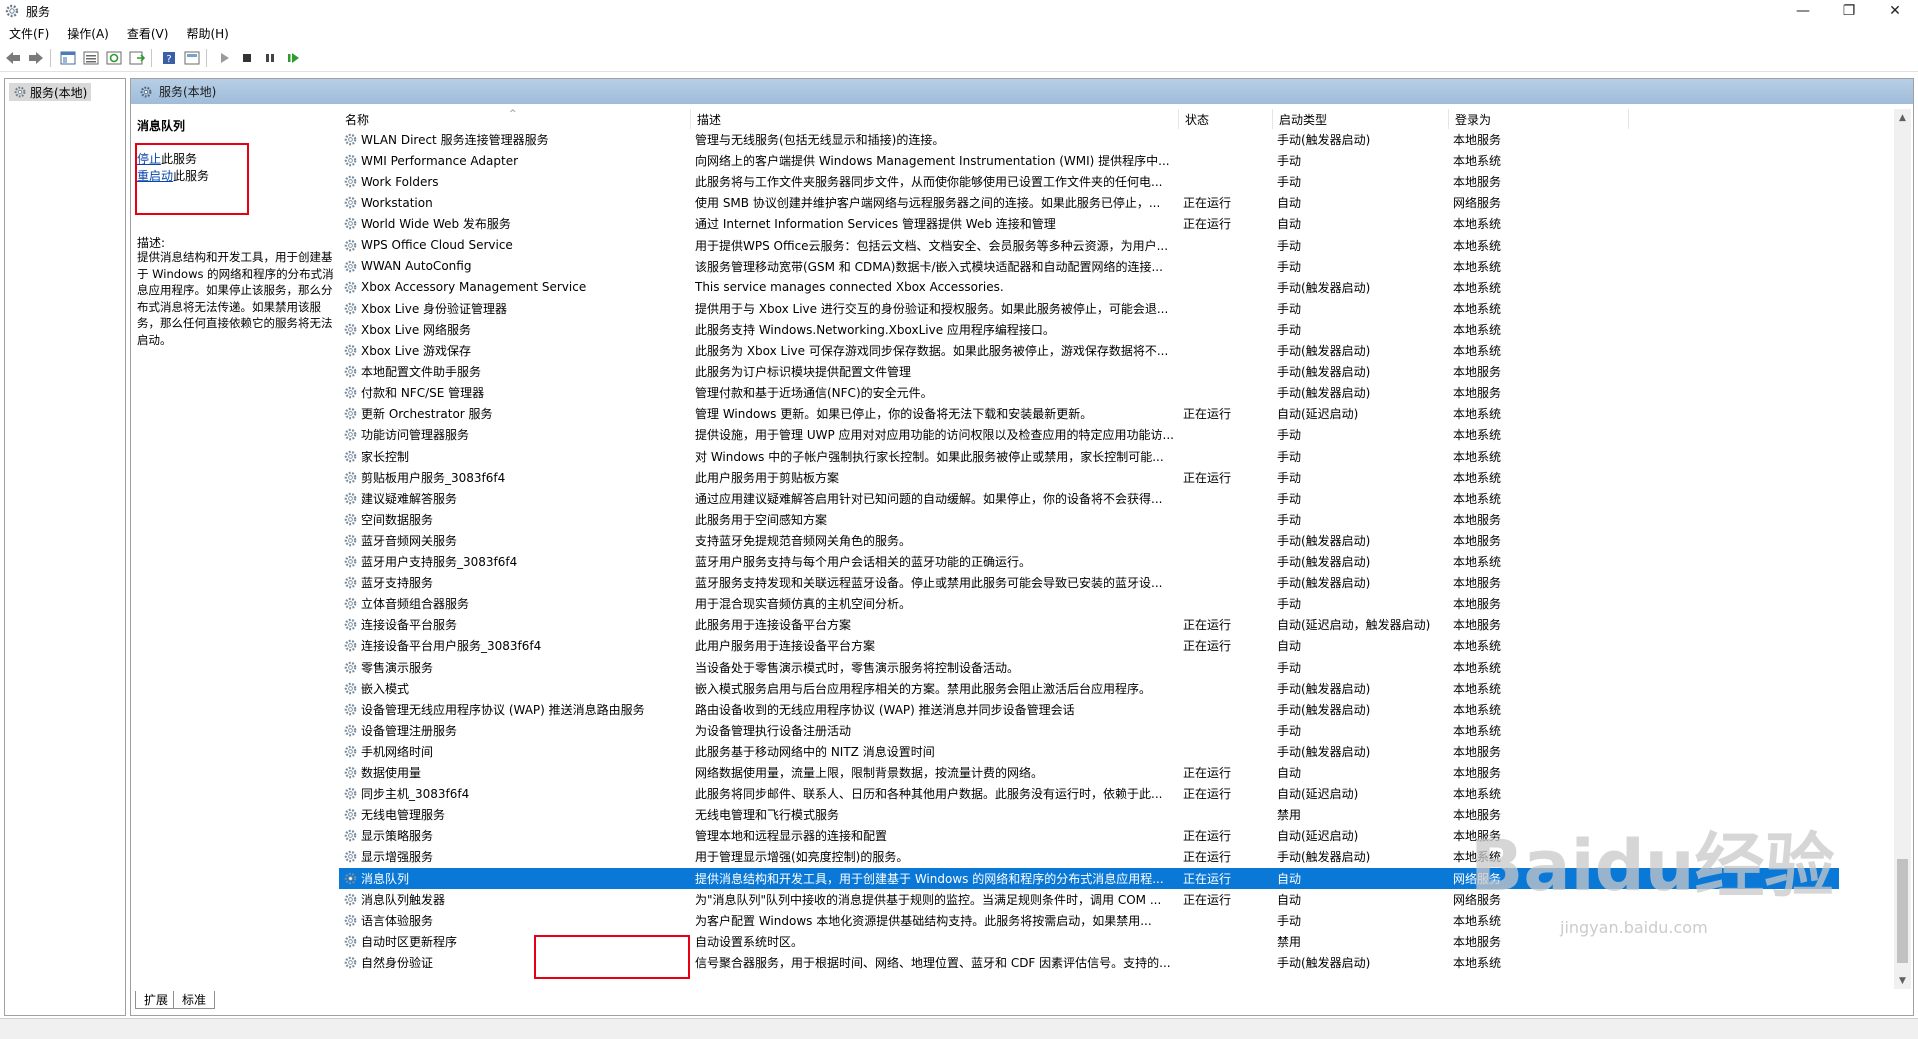 The width and height of the screenshot is (1918, 1039). What do you see at coordinates (13, 58) in the screenshot?
I see `back-arrow-icon` at bounding box center [13, 58].